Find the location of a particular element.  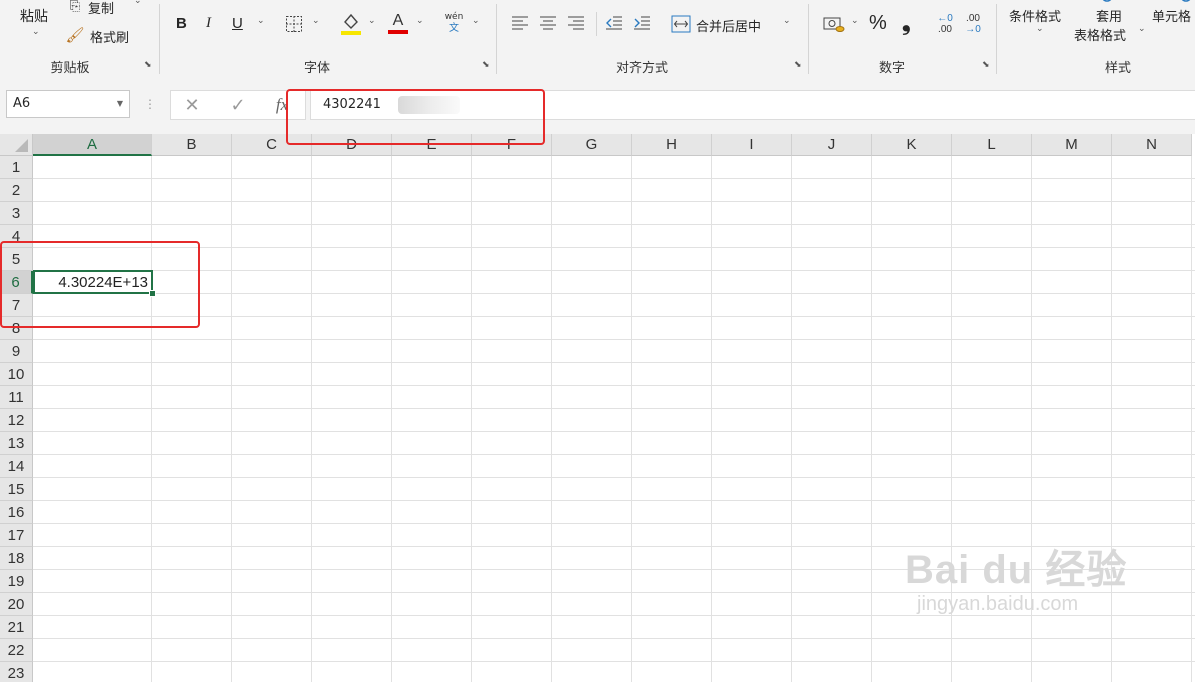

font-launcher-icon: ⬊ is located at coordinates (487, 65).